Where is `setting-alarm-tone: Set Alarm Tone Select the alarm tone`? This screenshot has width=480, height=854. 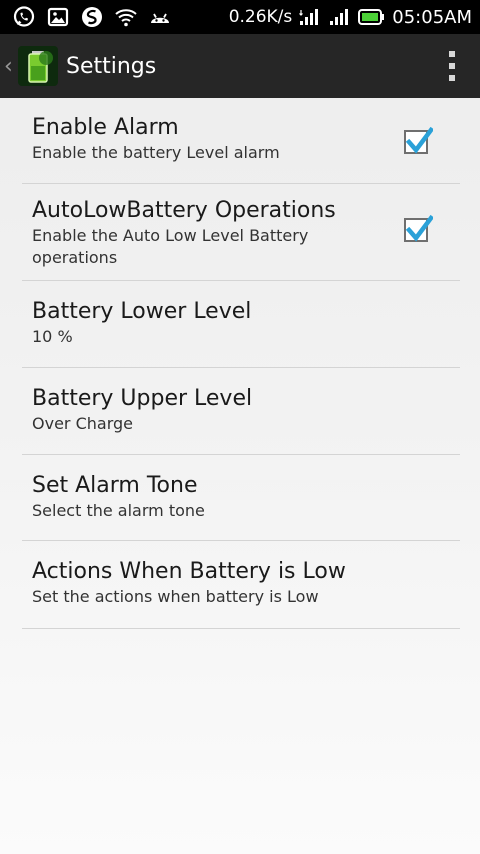 setting-alarm-tone: Set Alarm Tone Select the alarm tone is located at coordinates (241, 498).